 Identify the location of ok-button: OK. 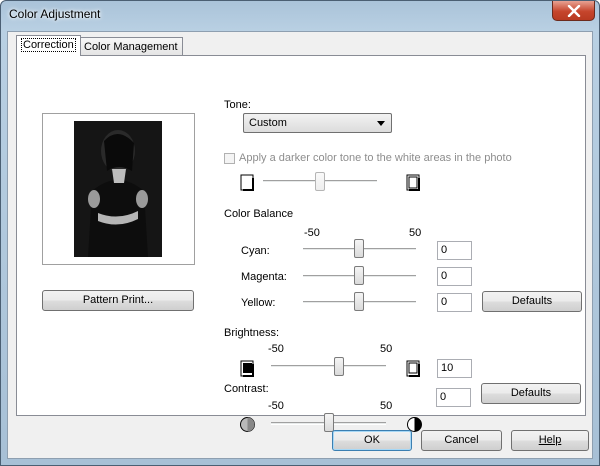
(372, 440).